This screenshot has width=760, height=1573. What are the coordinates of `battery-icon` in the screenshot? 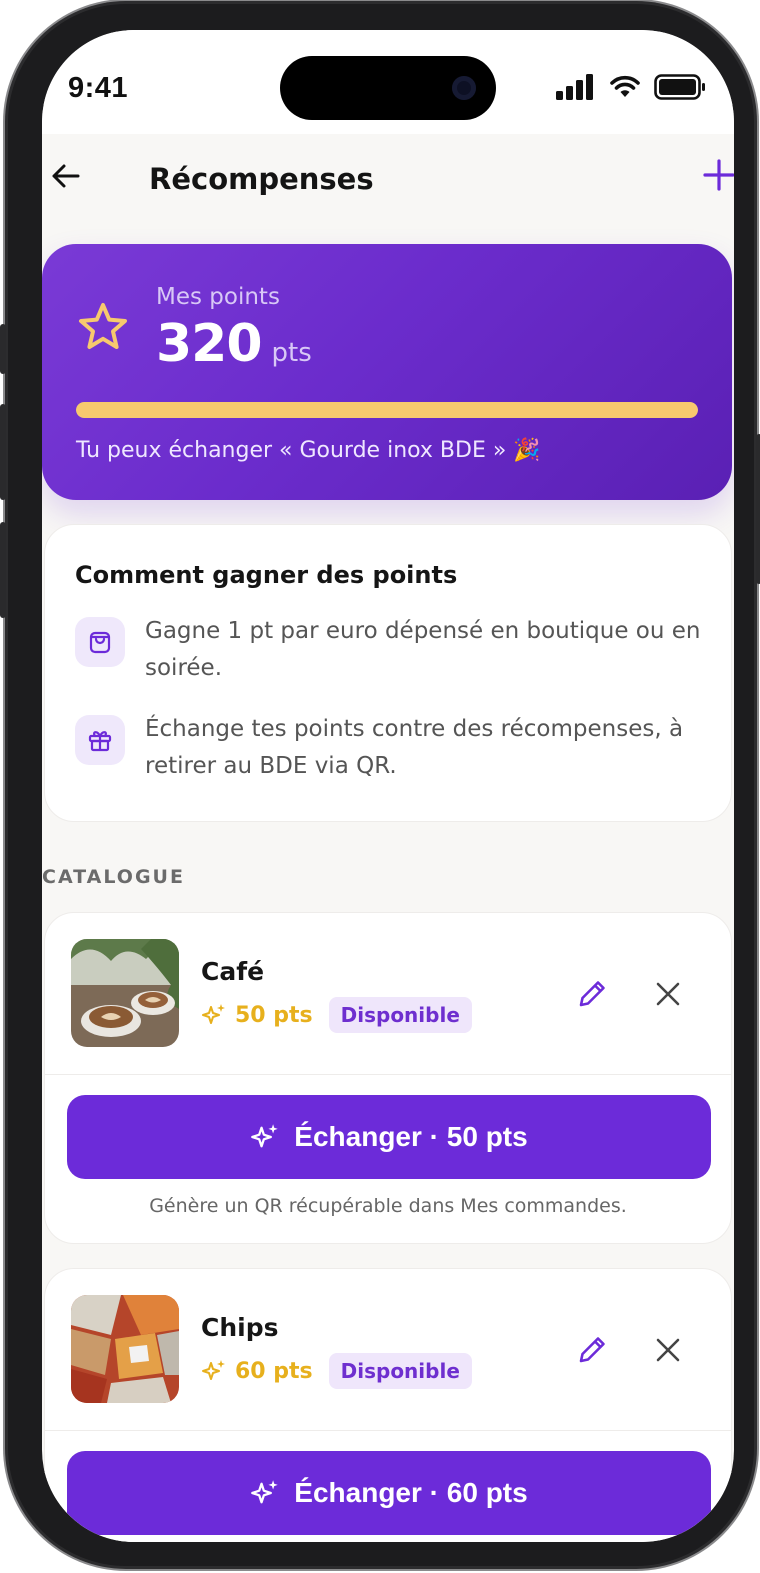 It's located at (679, 87).